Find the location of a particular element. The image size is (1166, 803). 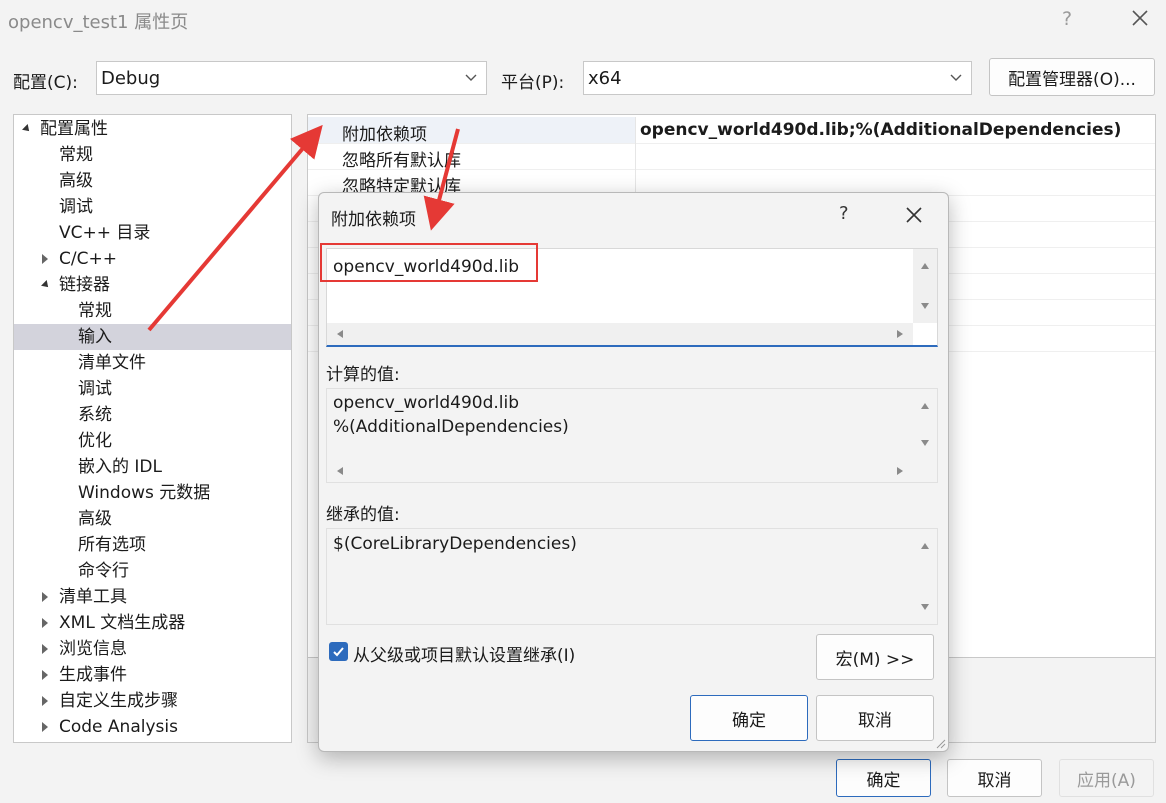

config-combo: Debug is located at coordinates (291, 78).